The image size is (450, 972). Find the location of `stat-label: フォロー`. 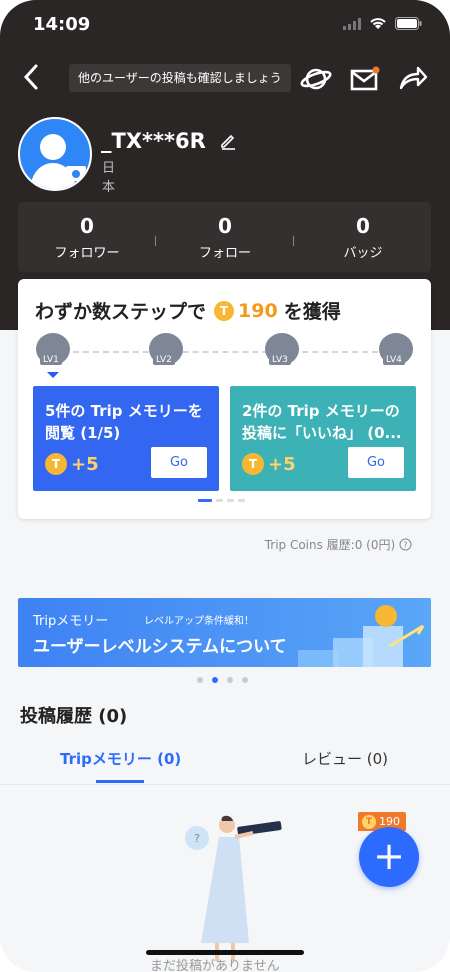

stat-label: フォロー is located at coordinates (224, 253).